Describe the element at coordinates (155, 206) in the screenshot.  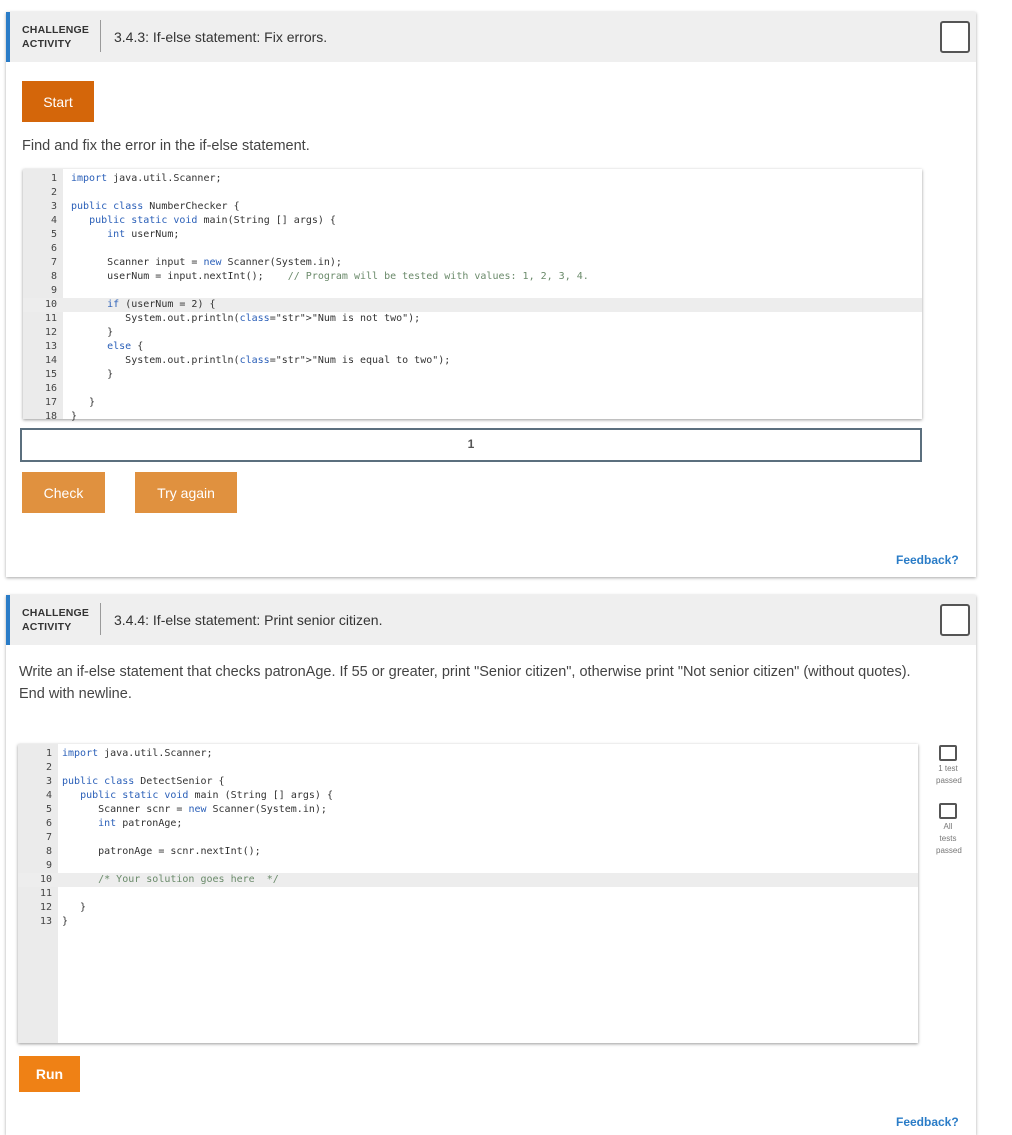
I see `code-text: public class NumberChecker {` at that location.